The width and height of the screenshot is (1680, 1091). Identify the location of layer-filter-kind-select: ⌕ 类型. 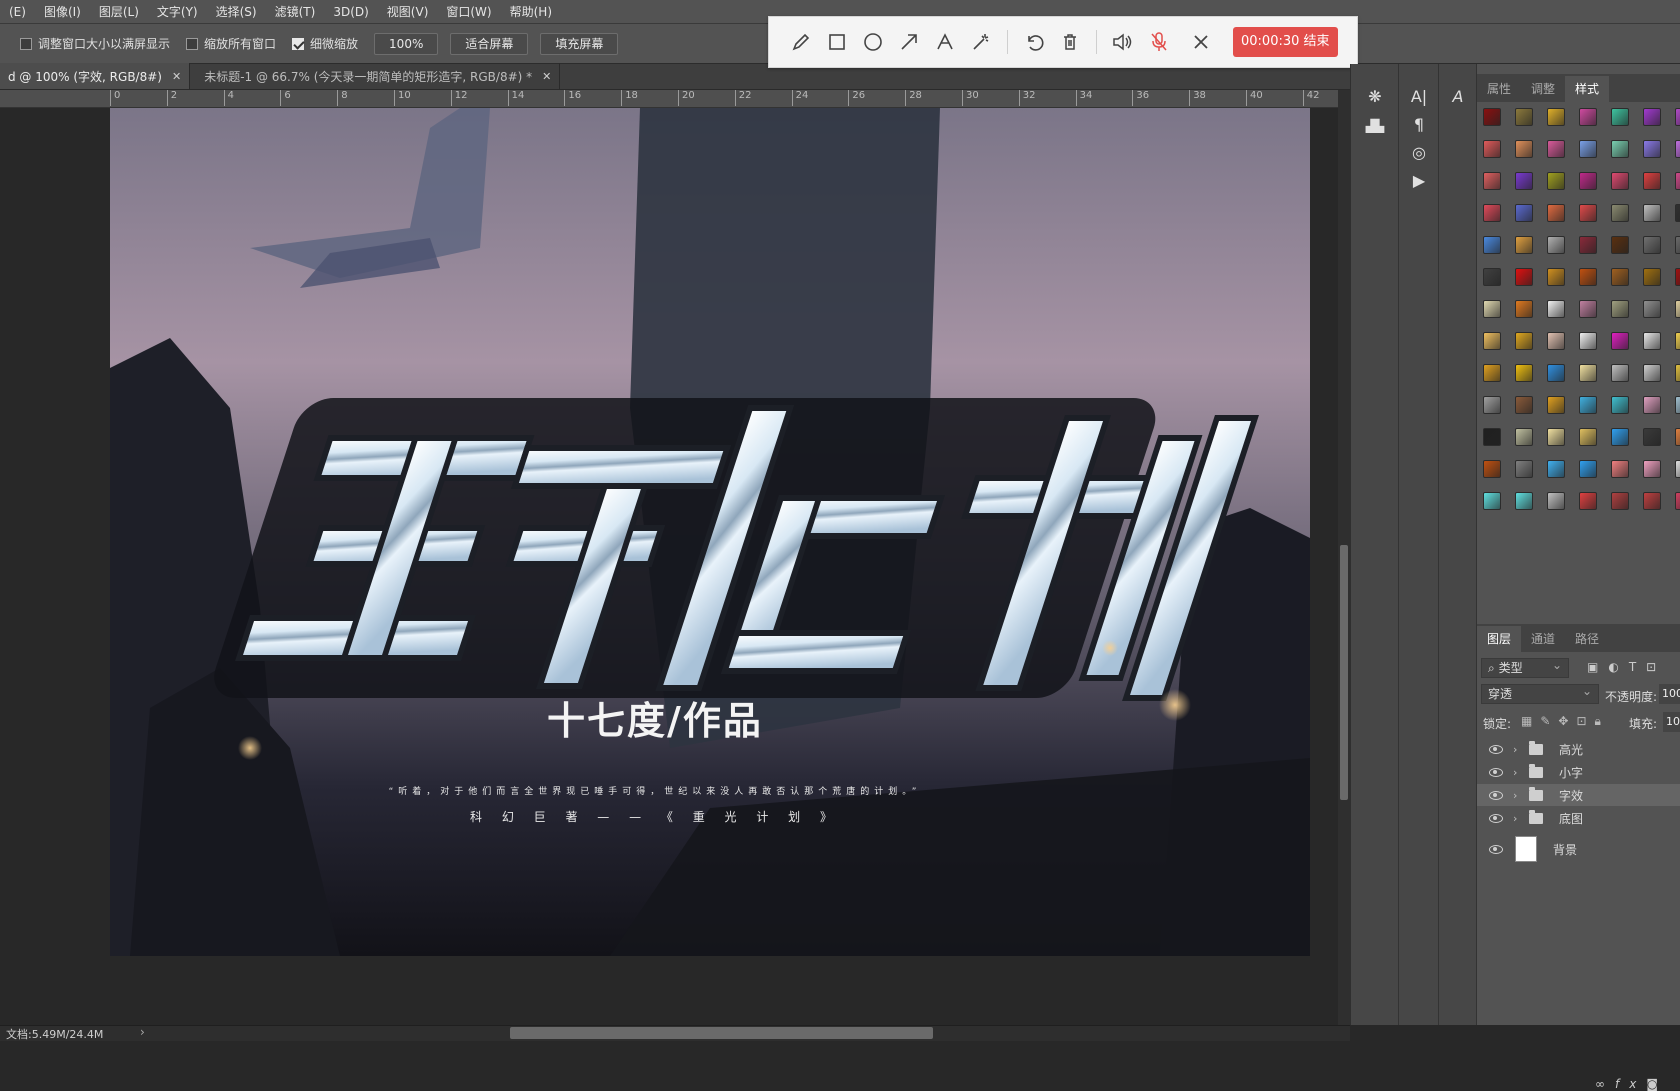
(1525, 667).